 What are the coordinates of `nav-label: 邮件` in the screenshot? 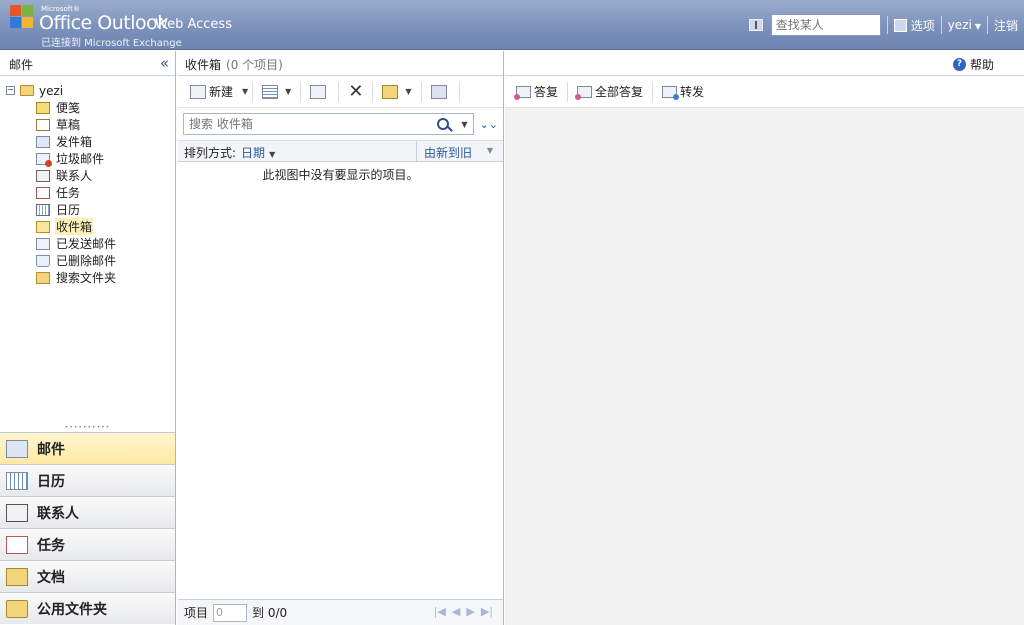 It's located at (51, 449).